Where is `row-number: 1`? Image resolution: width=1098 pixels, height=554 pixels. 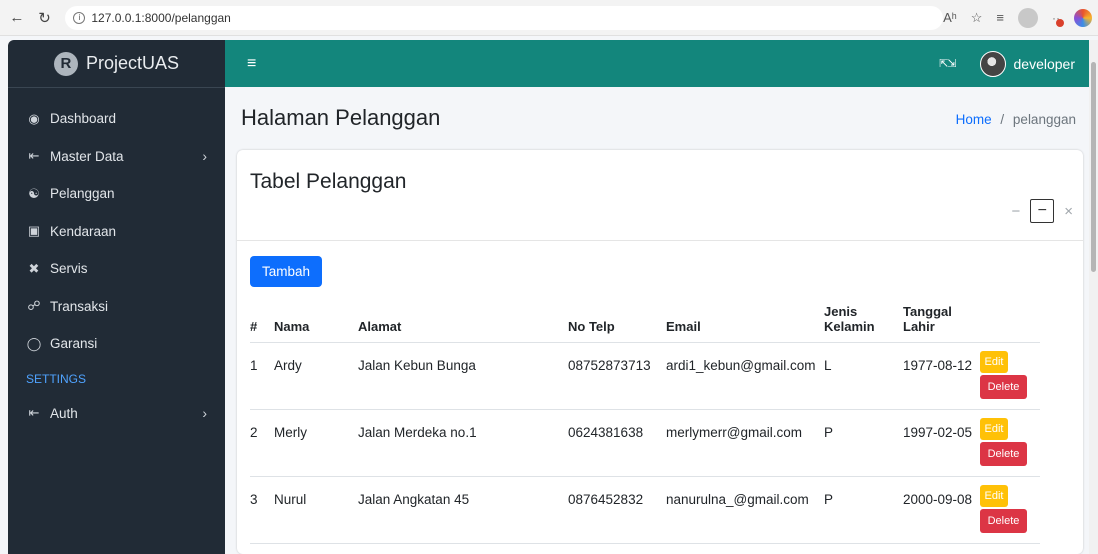 row-number: 1 is located at coordinates (262, 376).